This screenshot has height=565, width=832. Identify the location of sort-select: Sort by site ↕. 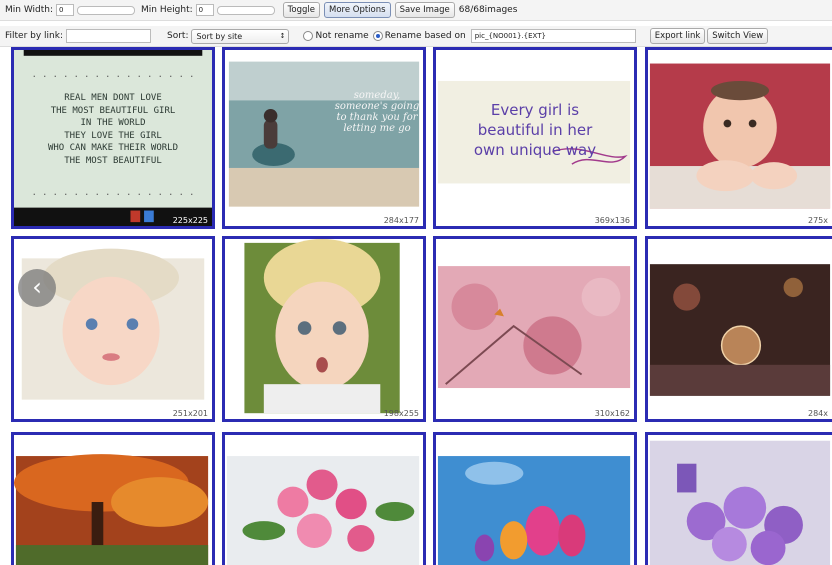
(240, 36).